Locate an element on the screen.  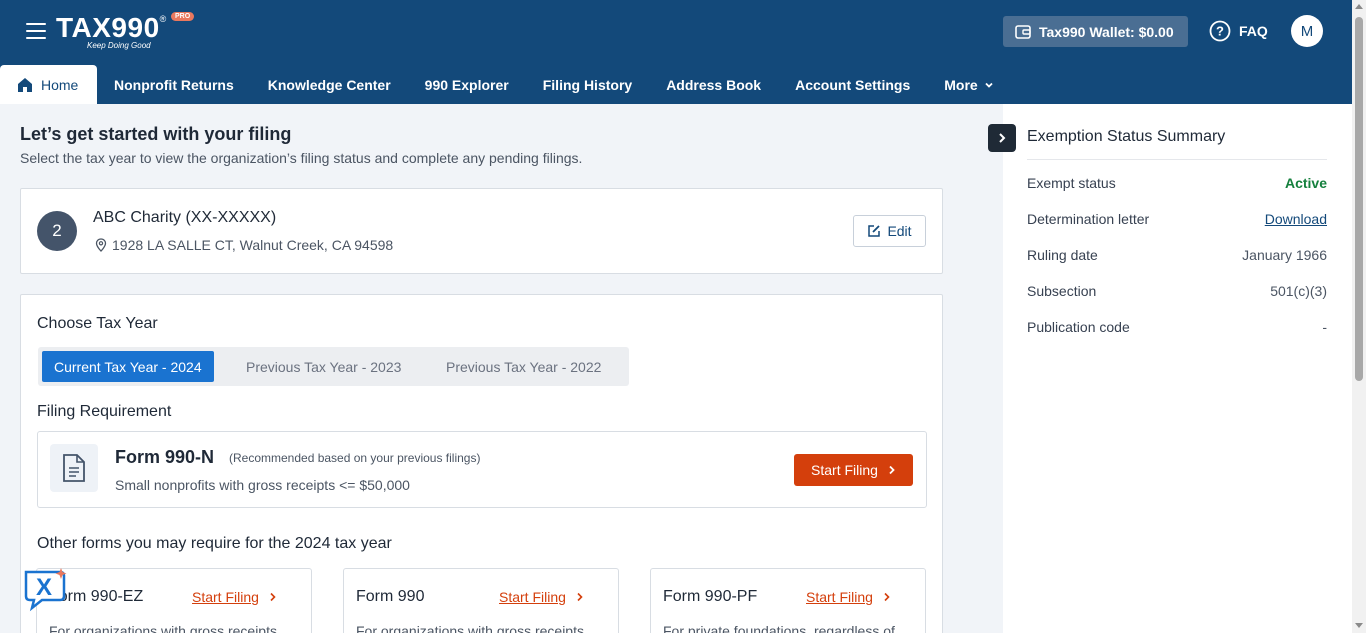
nav-tab-more: More is located at coordinates (968, 84).